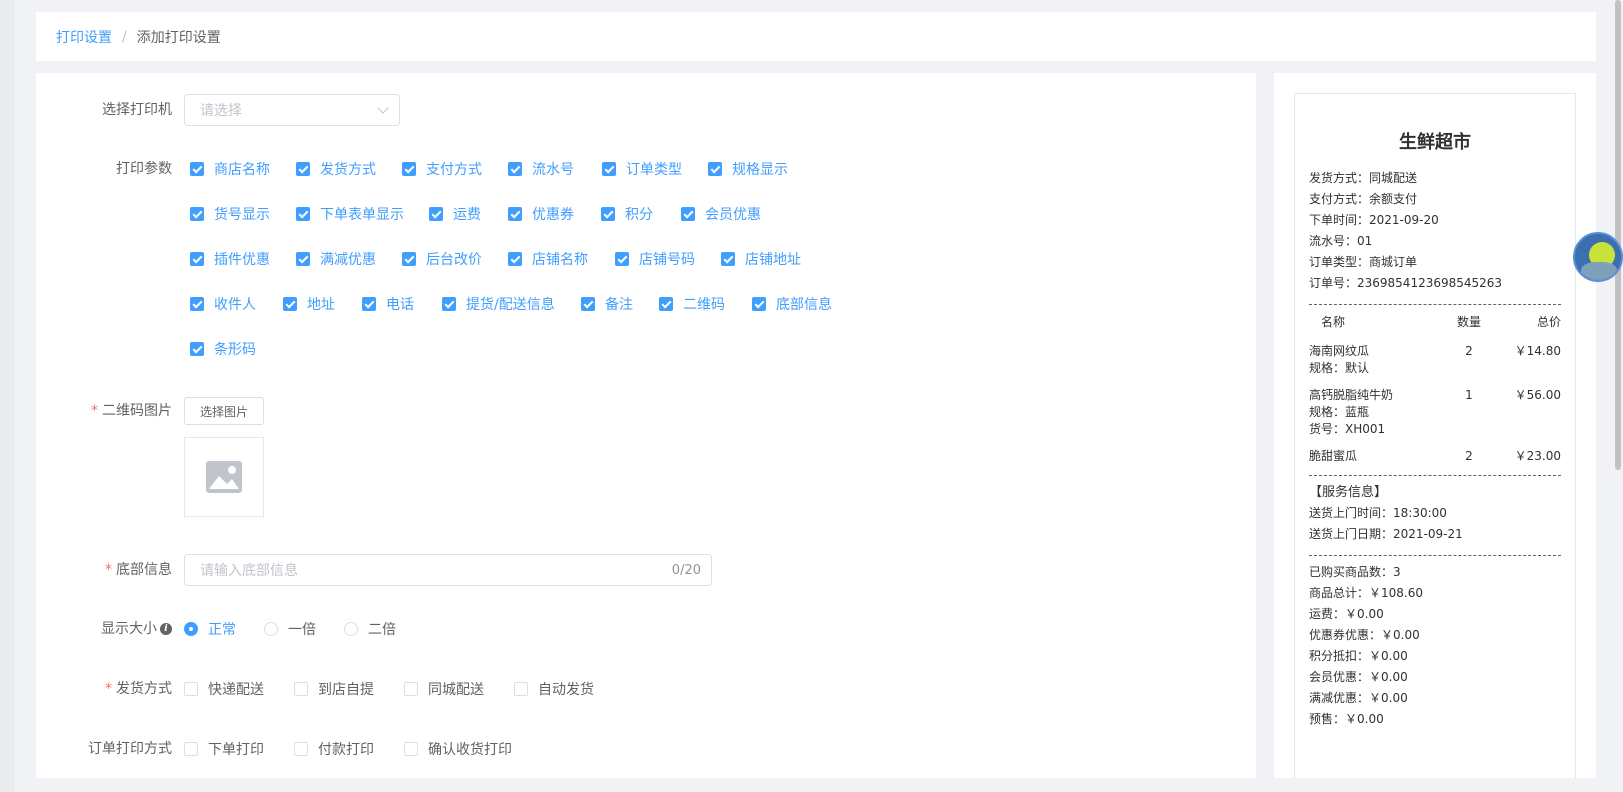  What do you see at coordinates (1435, 142) in the screenshot?
I see `receipt-title: 生鲜超市` at bounding box center [1435, 142].